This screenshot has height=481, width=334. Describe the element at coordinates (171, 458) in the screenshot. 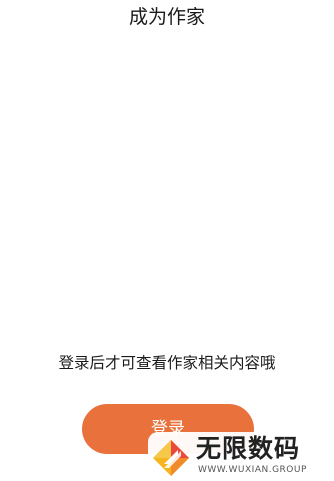

I see `wuxian-logo-icon` at that location.